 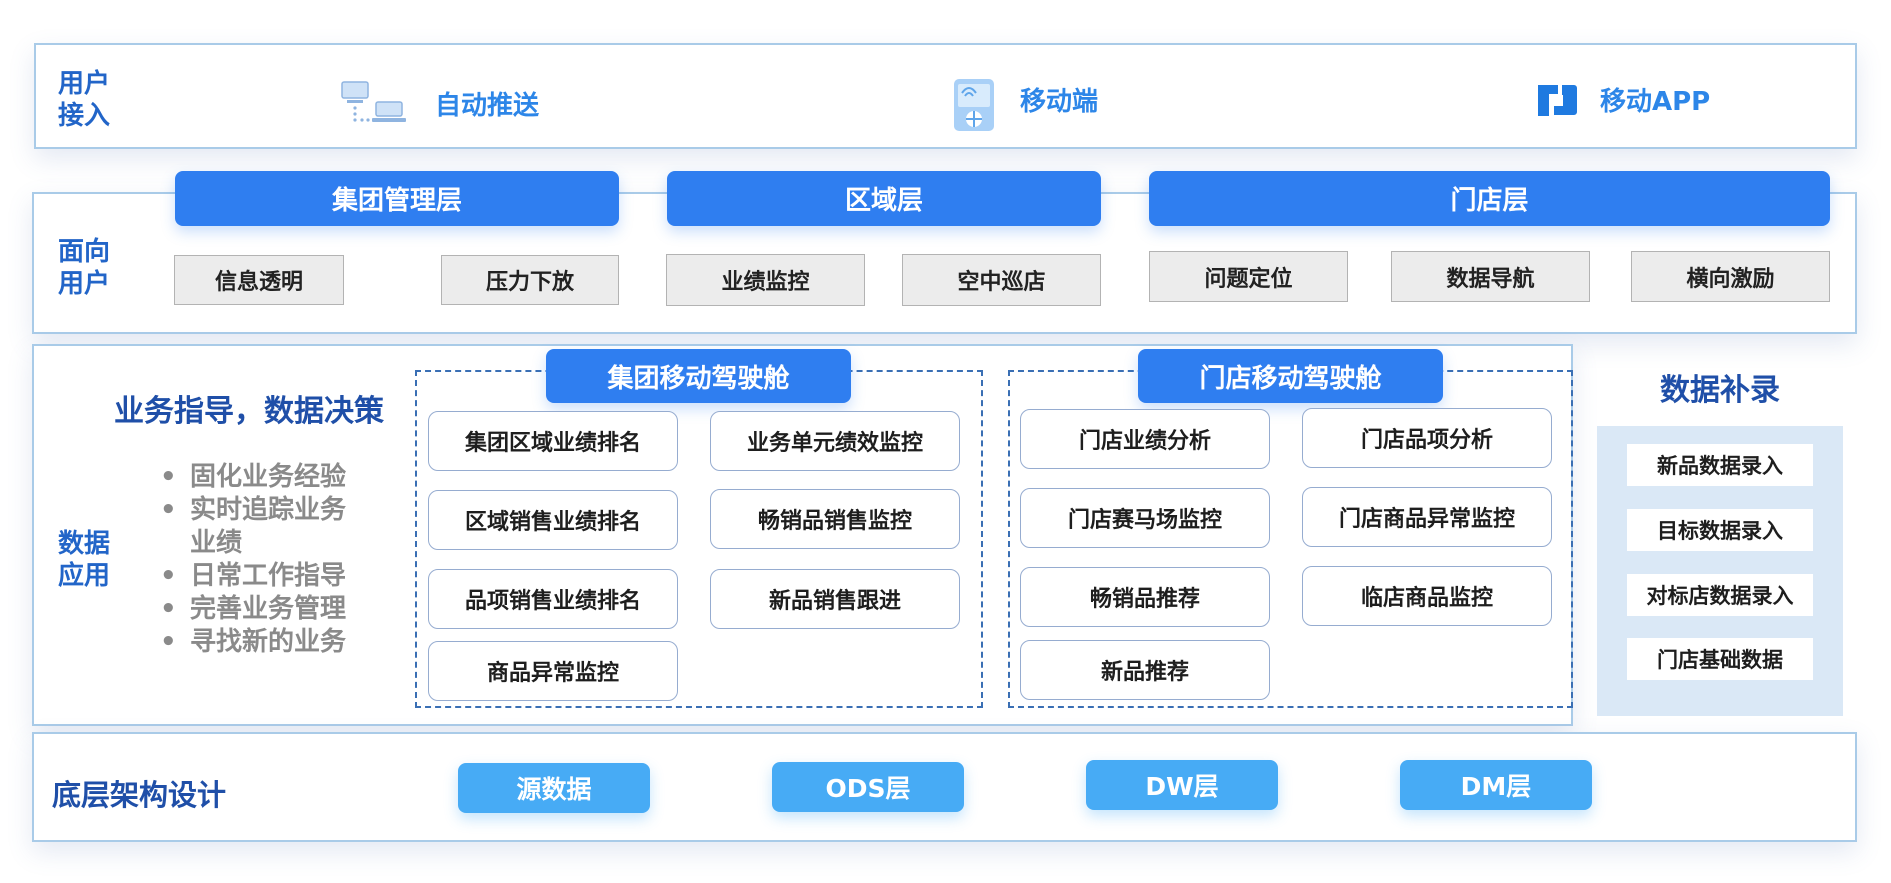 I want to click on mobile-app-label: 移动APP, so click(x=1655, y=102).